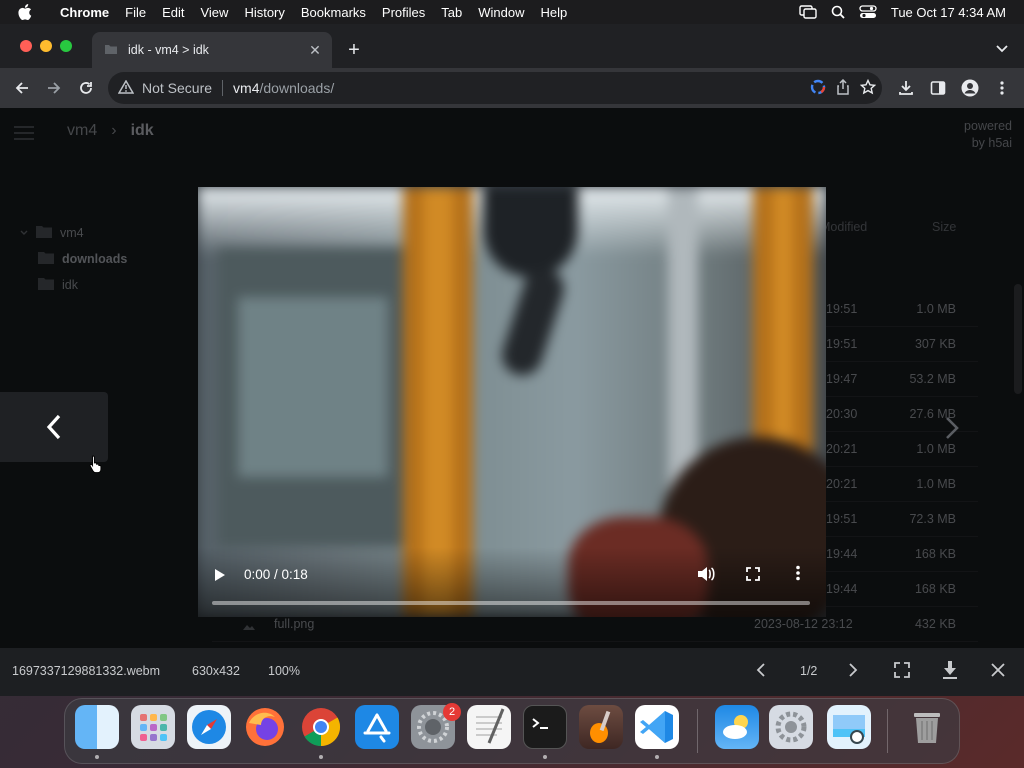 The height and width of the screenshot is (768, 1024). What do you see at coordinates (264, 12) in the screenshot?
I see `menu-history: History` at bounding box center [264, 12].